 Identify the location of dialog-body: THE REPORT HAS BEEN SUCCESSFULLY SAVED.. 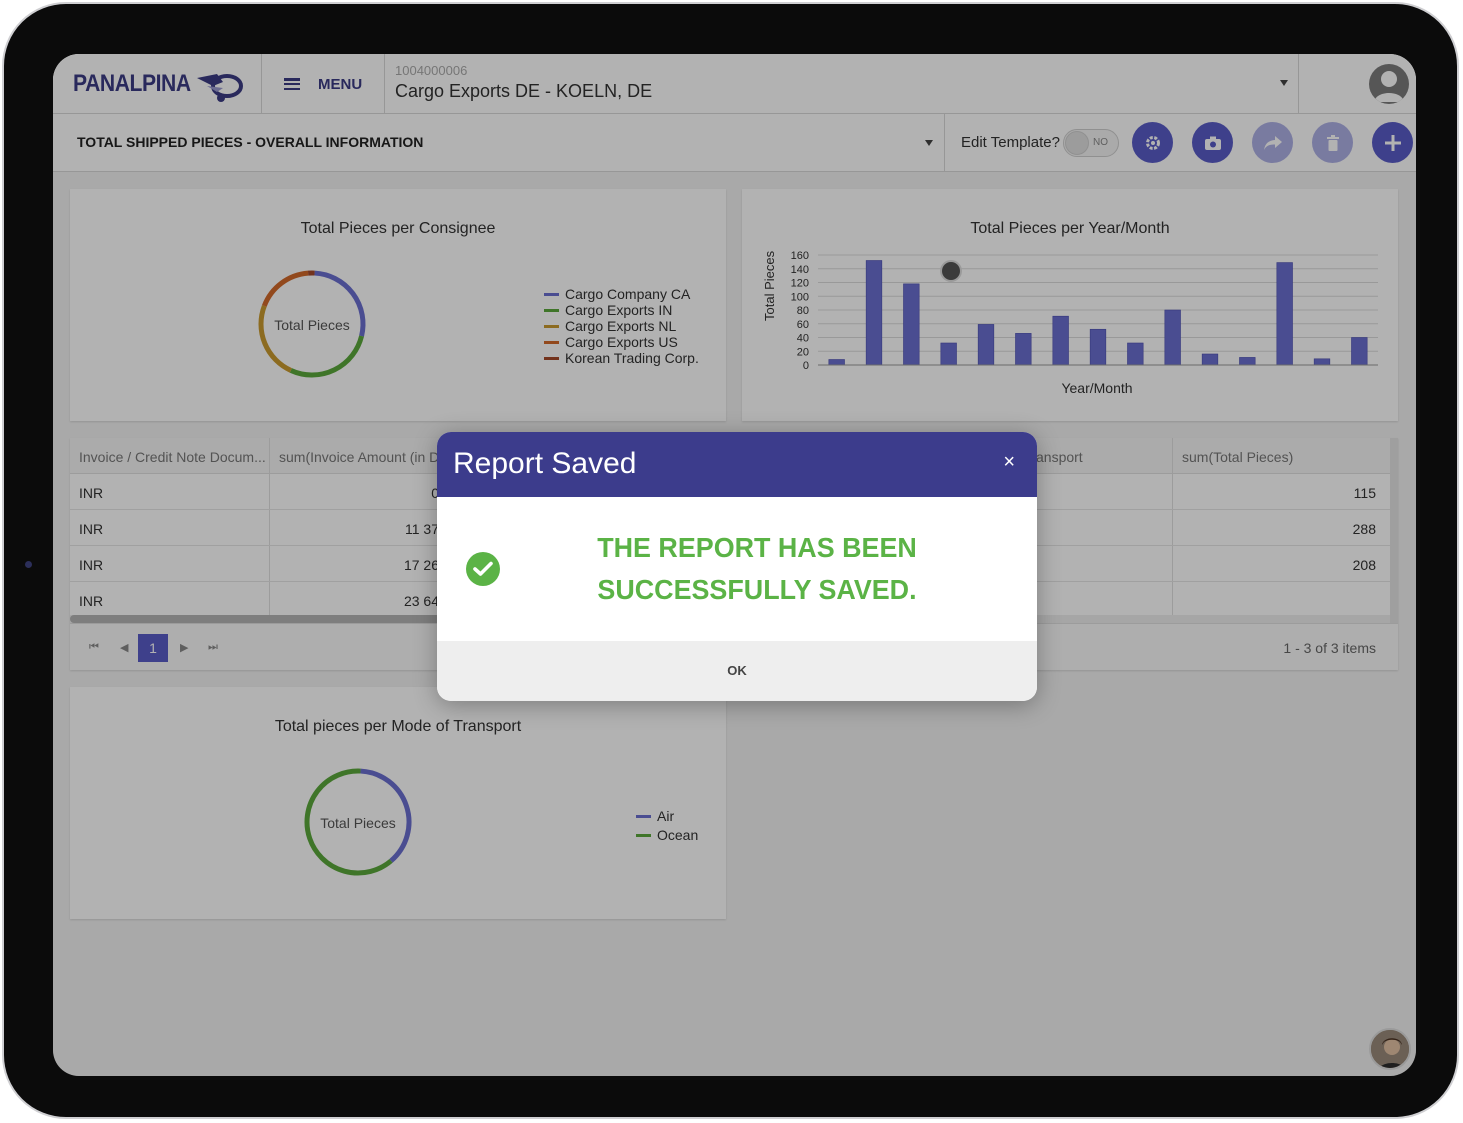
(737, 569).